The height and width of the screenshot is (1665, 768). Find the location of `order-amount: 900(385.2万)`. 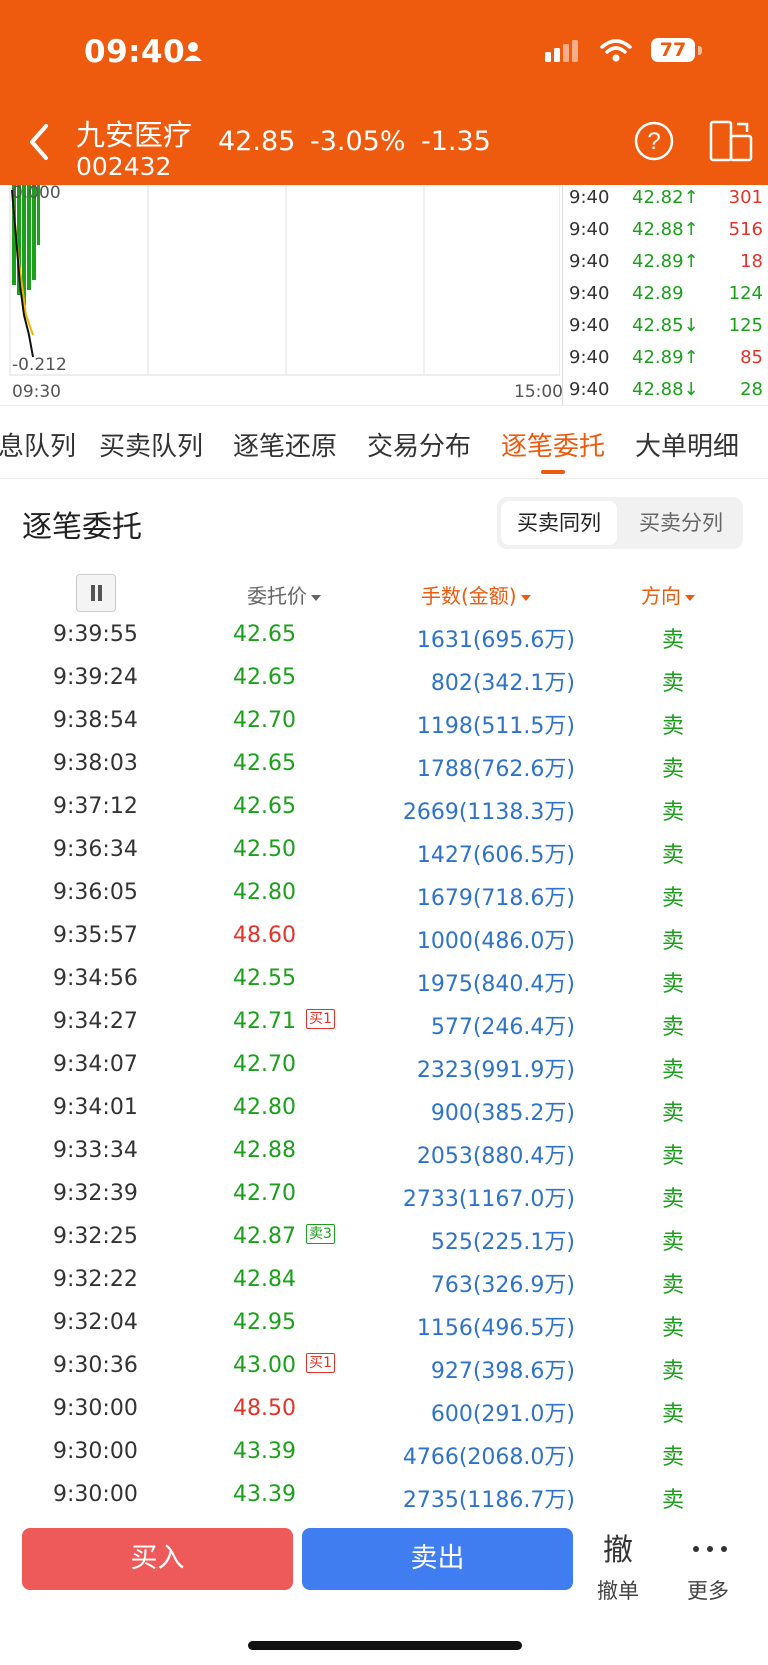

order-amount: 900(385.2万) is located at coordinates (502, 1113).